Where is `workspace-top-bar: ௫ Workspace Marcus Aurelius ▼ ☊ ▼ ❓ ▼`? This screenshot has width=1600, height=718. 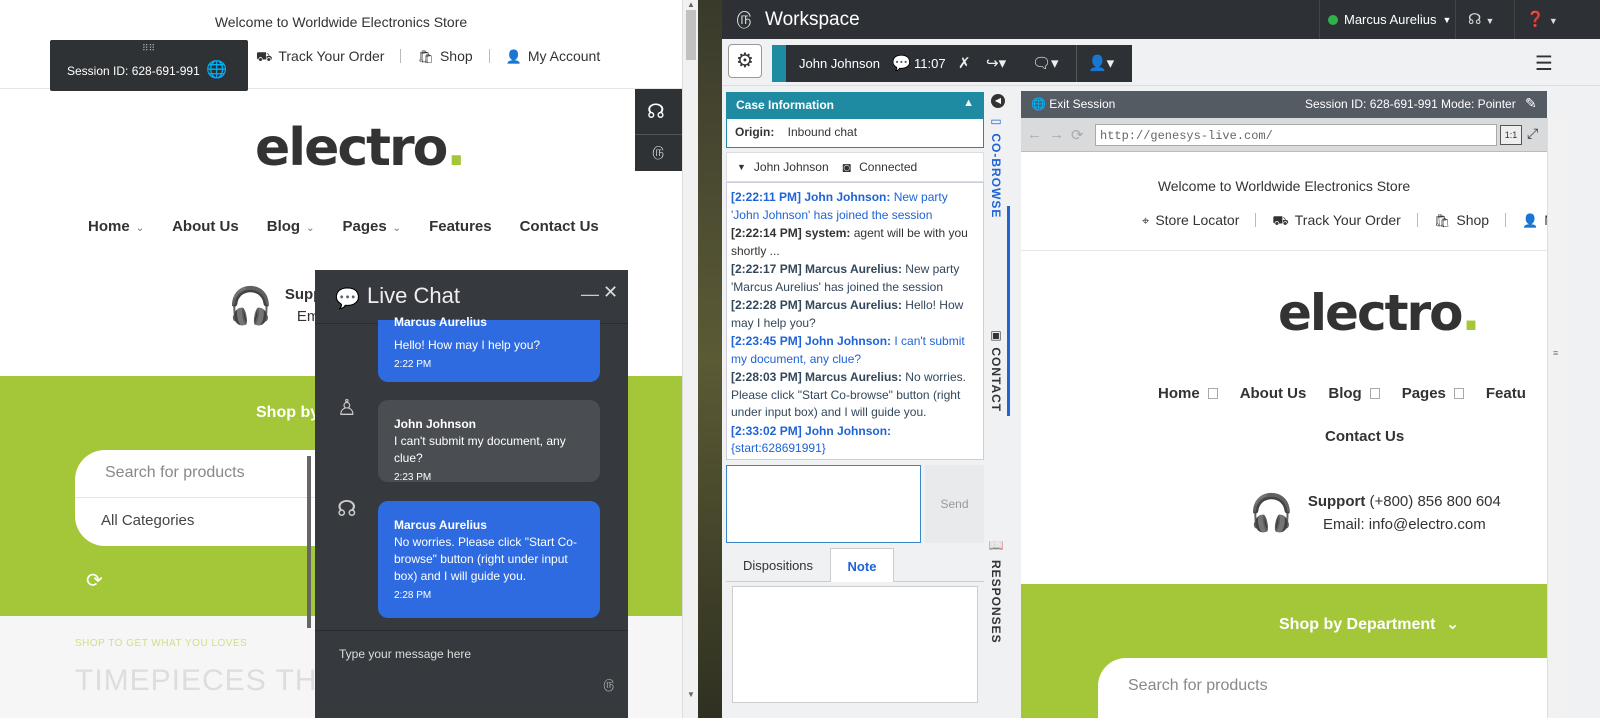
workspace-top-bar: ௫ Workspace Marcus Aurelius ▼ ☊ ▼ ❓ ▼ is located at coordinates (1161, 19).